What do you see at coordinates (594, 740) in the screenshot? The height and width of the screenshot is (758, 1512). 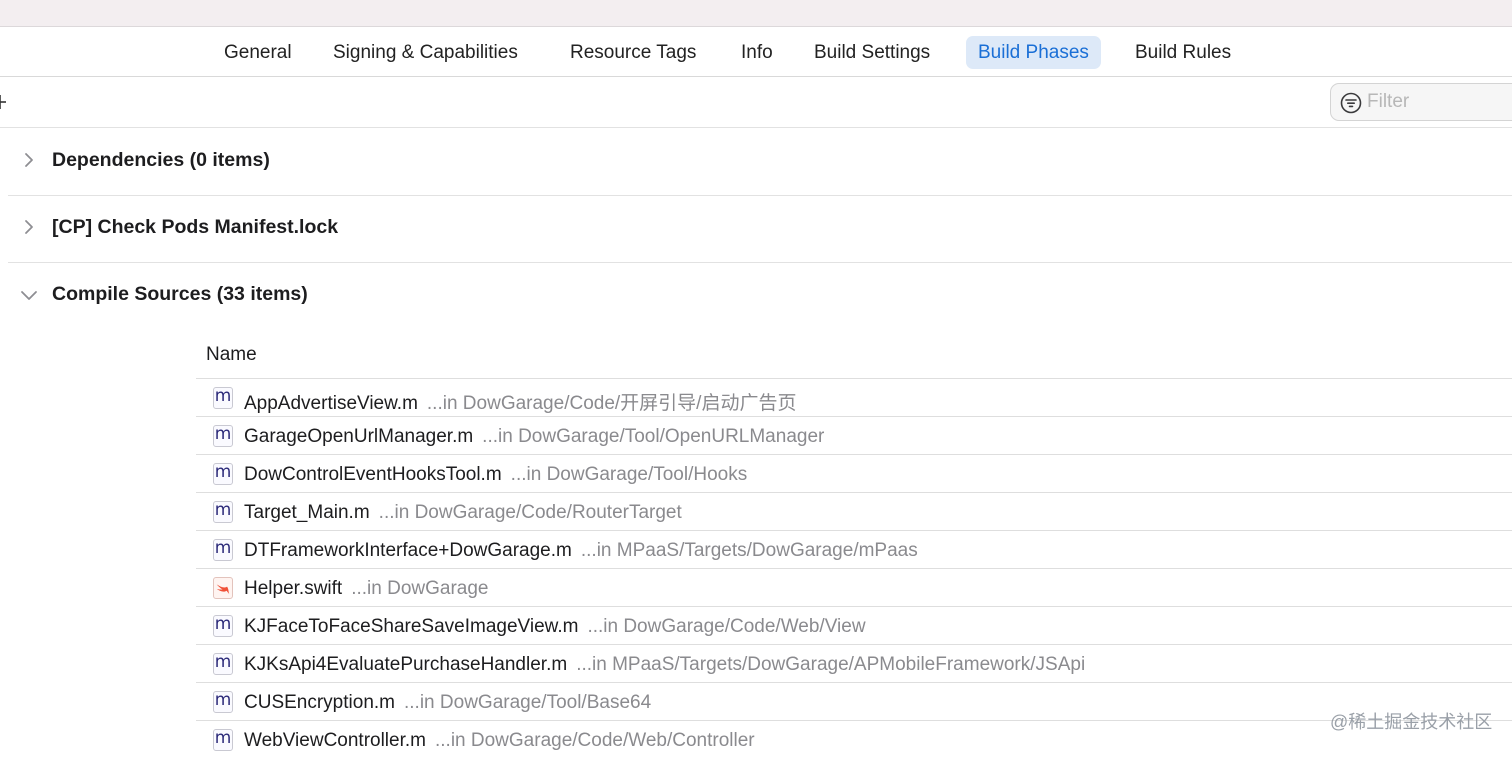 I see `file-path: ...in DowGarage/Code/Web/Controller` at bounding box center [594, 740].